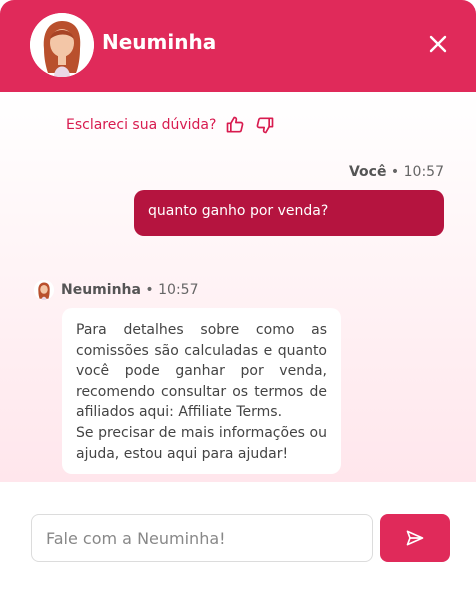 This screenshot has width=476, height=591. I want to click on user-message-time: 10:57, so click(423, 172).